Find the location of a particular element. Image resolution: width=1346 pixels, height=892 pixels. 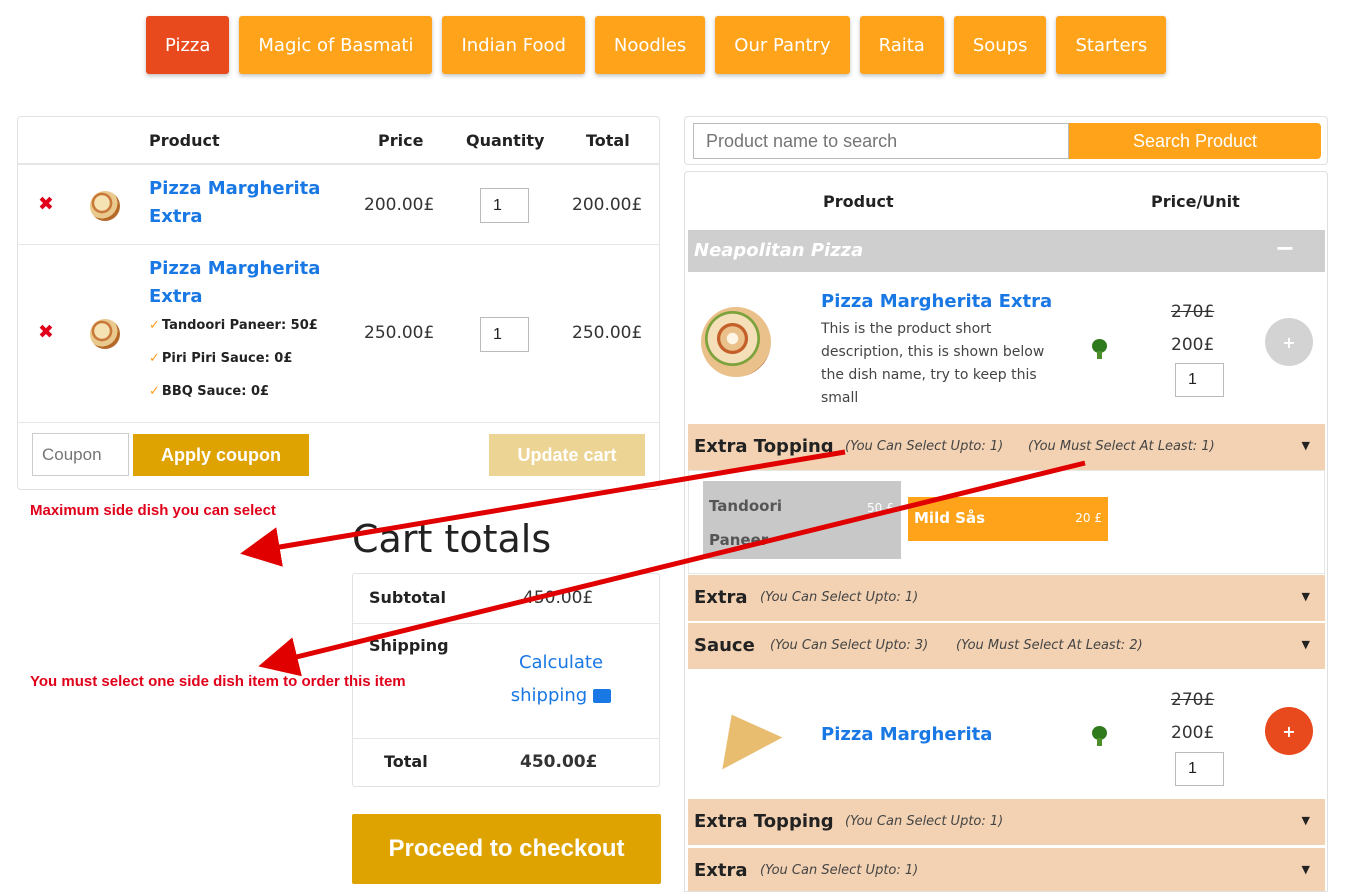

option-group-body: Tandoori Paneer 50 £ Mild Sås 20 £ is located at coordinates (1006, 522).